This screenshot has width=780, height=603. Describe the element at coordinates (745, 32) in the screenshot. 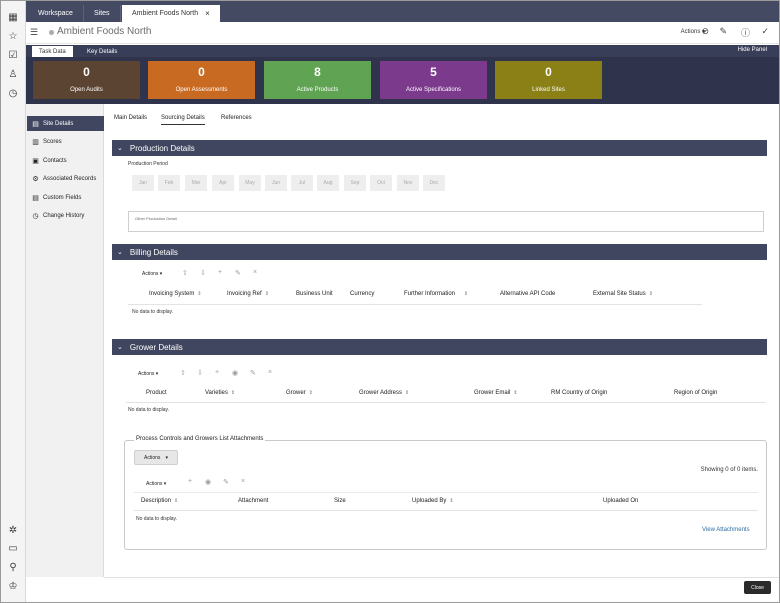

I see `info-icon: ⓘ` at that location.